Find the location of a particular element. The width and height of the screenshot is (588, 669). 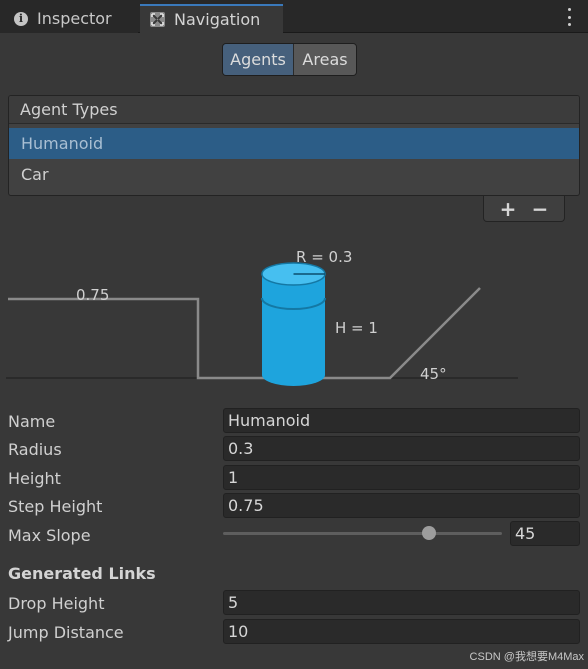

max-slope-label: Max Slope is located at coordinates (49, 535).